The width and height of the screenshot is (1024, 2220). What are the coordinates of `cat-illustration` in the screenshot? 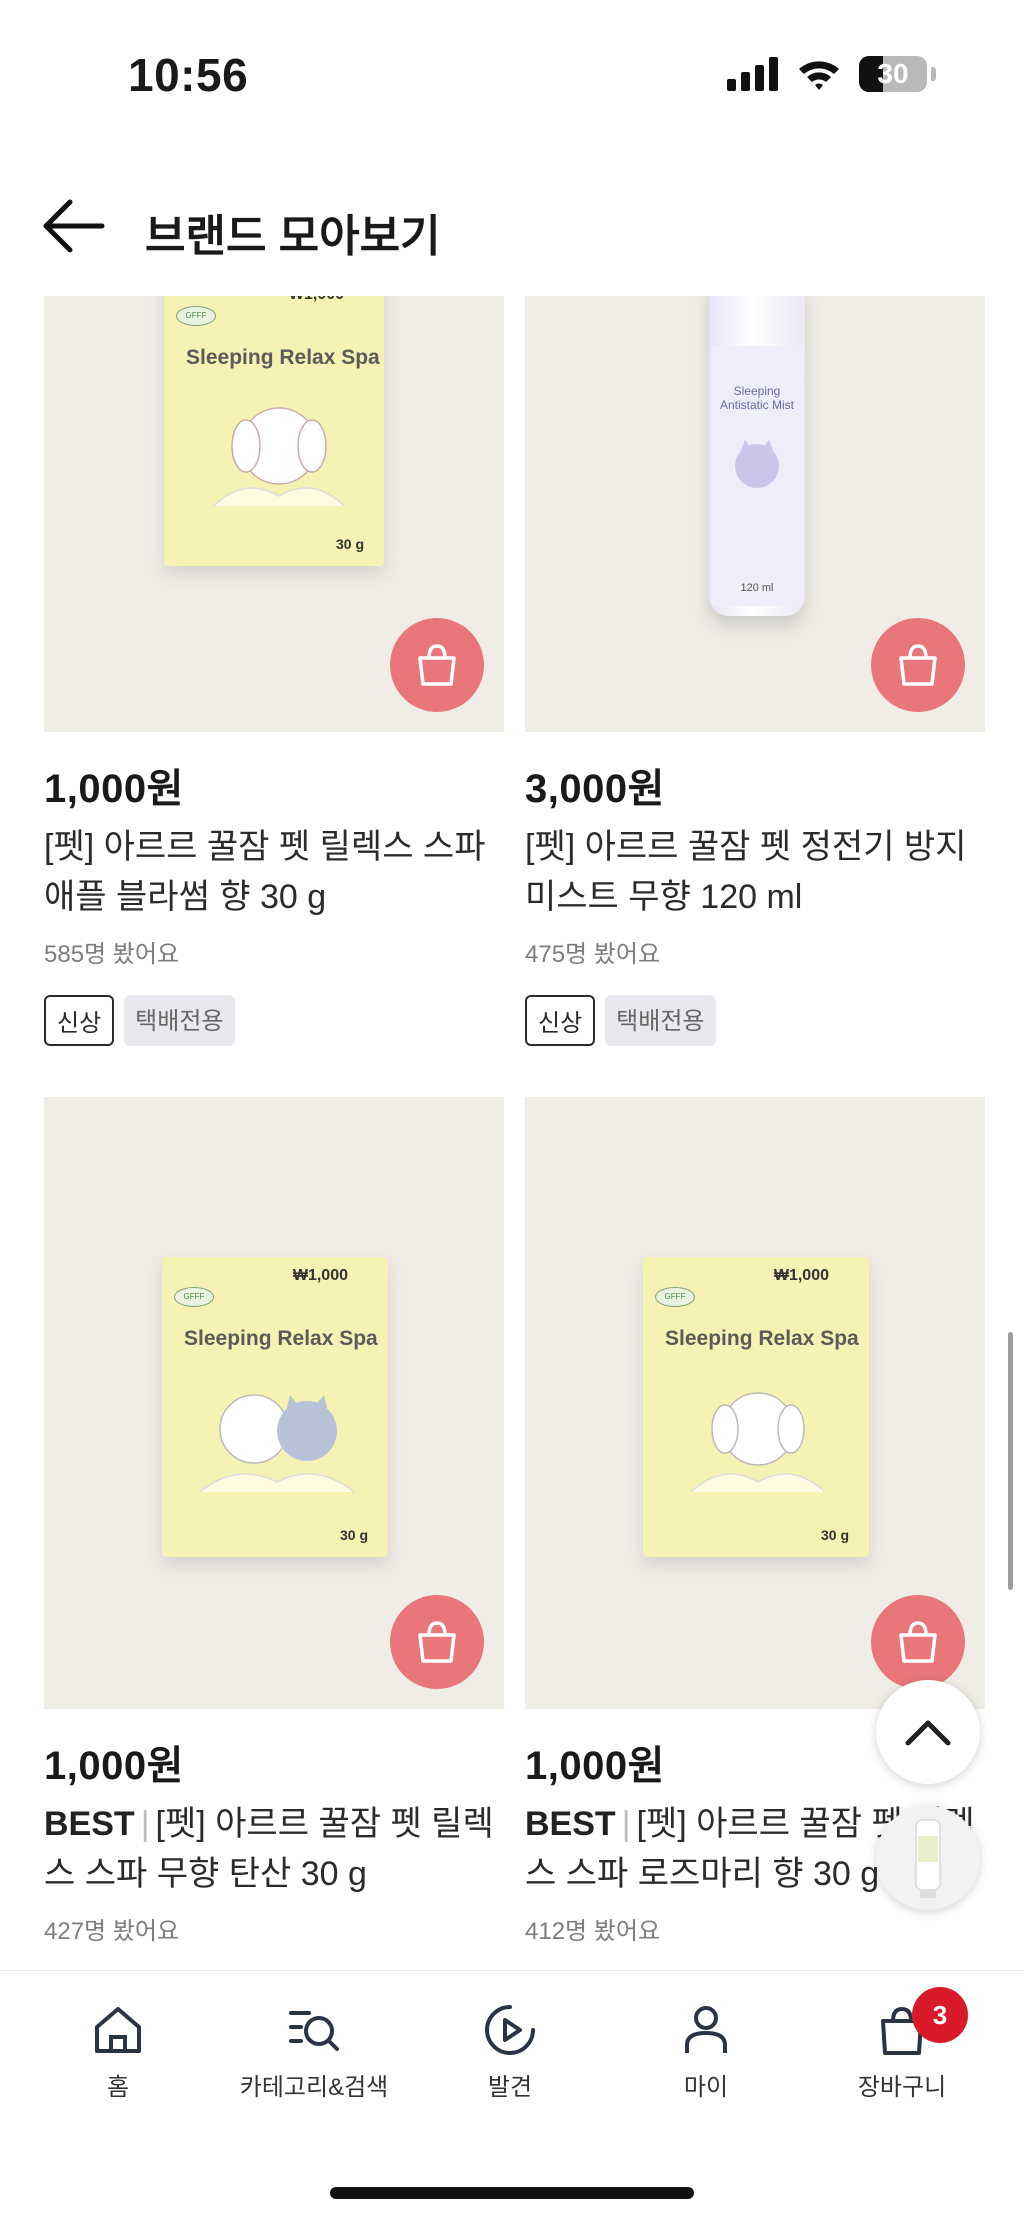 It's located at (757, 464).